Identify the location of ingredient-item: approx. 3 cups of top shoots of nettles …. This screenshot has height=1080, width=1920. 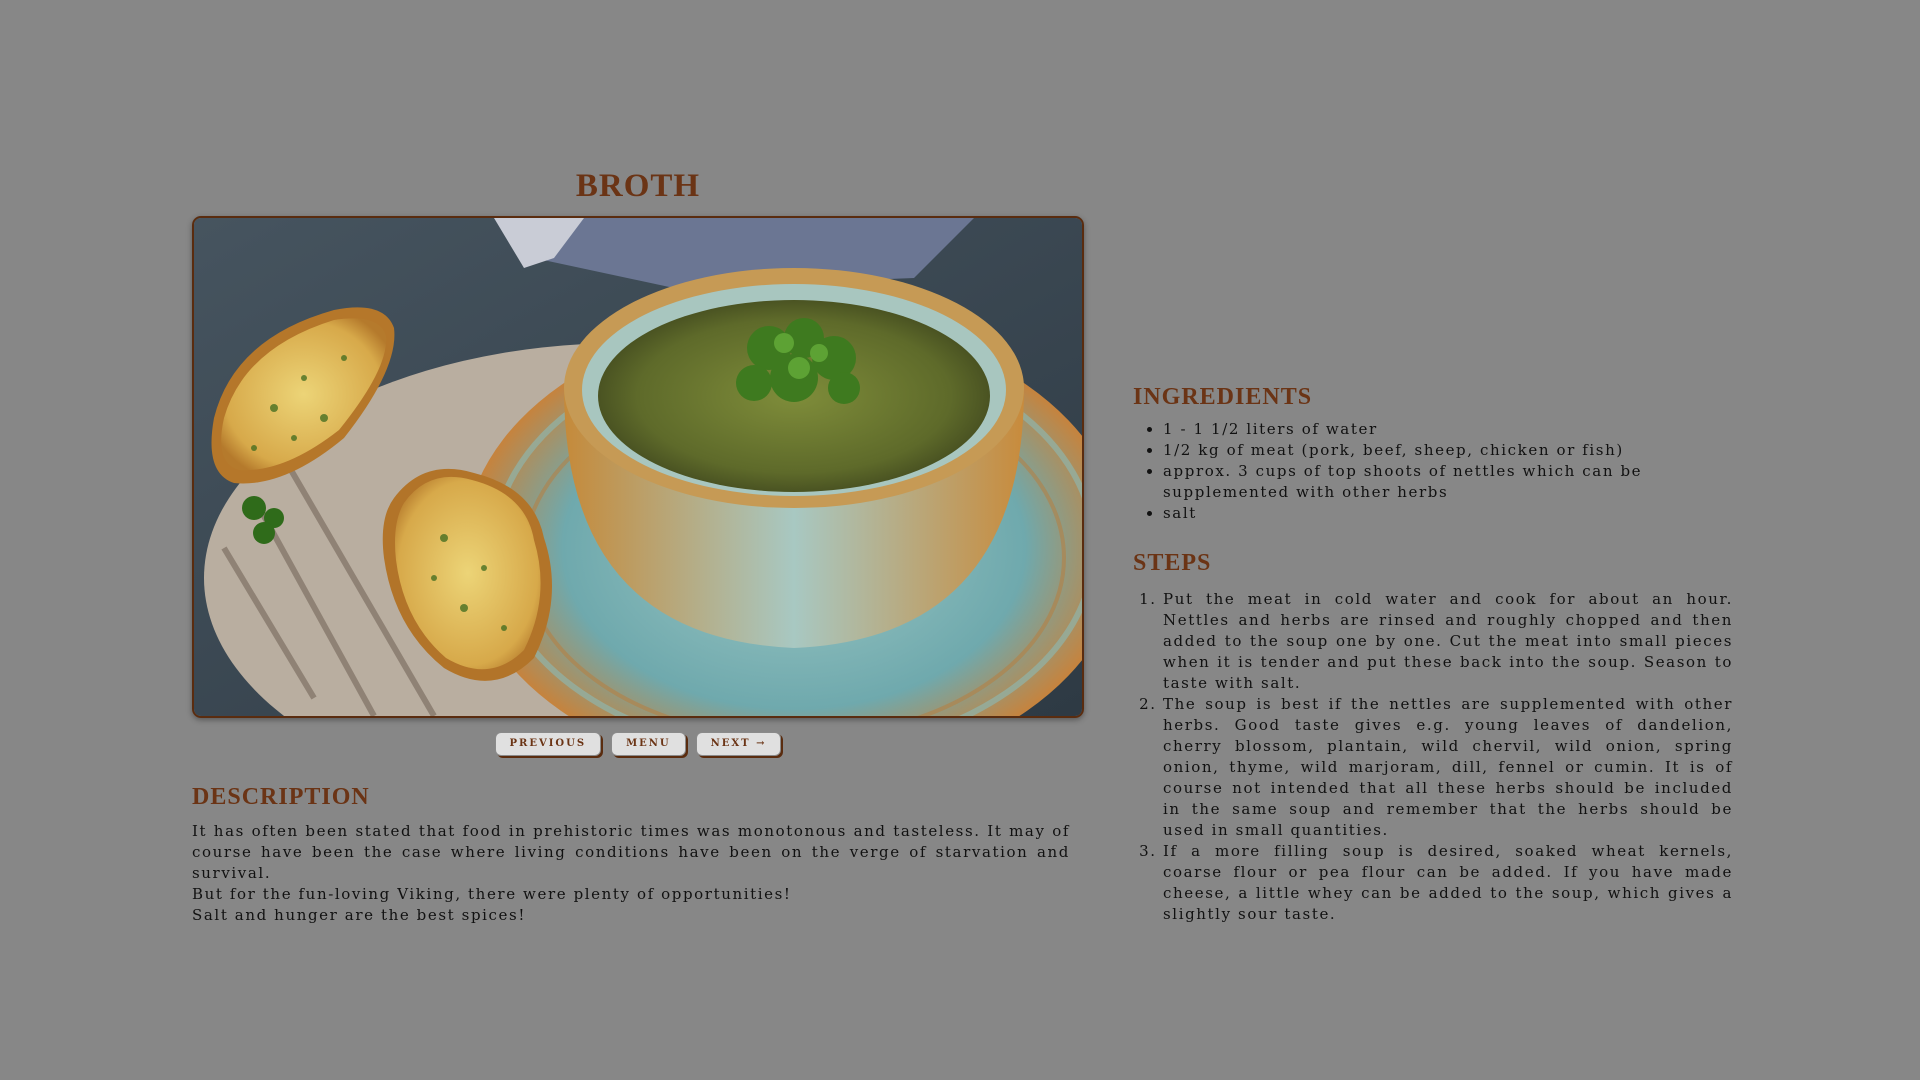
(1423, 482).